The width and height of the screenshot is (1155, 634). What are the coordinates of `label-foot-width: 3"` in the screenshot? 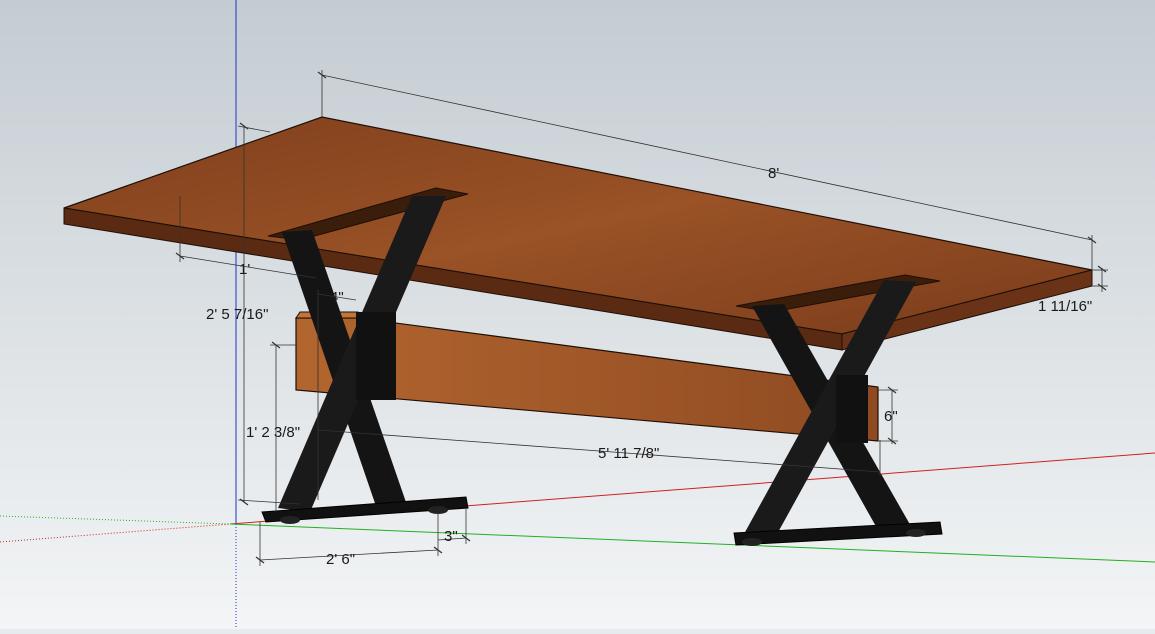 It's located at (451, 536).